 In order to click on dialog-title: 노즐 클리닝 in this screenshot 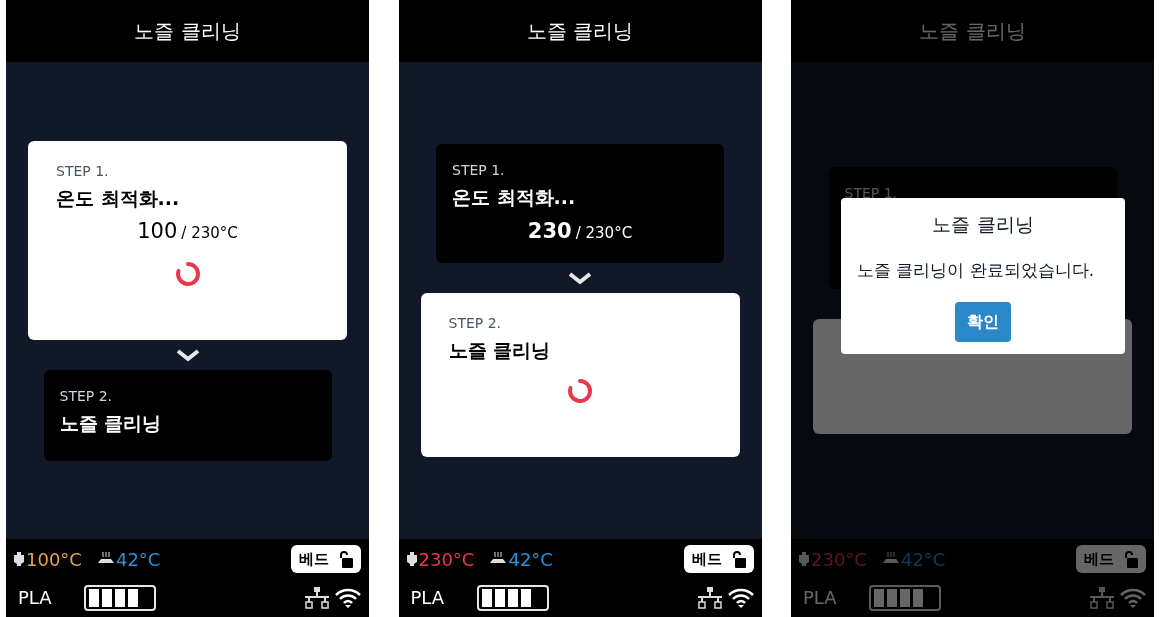, I will do `click(983, 224)`.